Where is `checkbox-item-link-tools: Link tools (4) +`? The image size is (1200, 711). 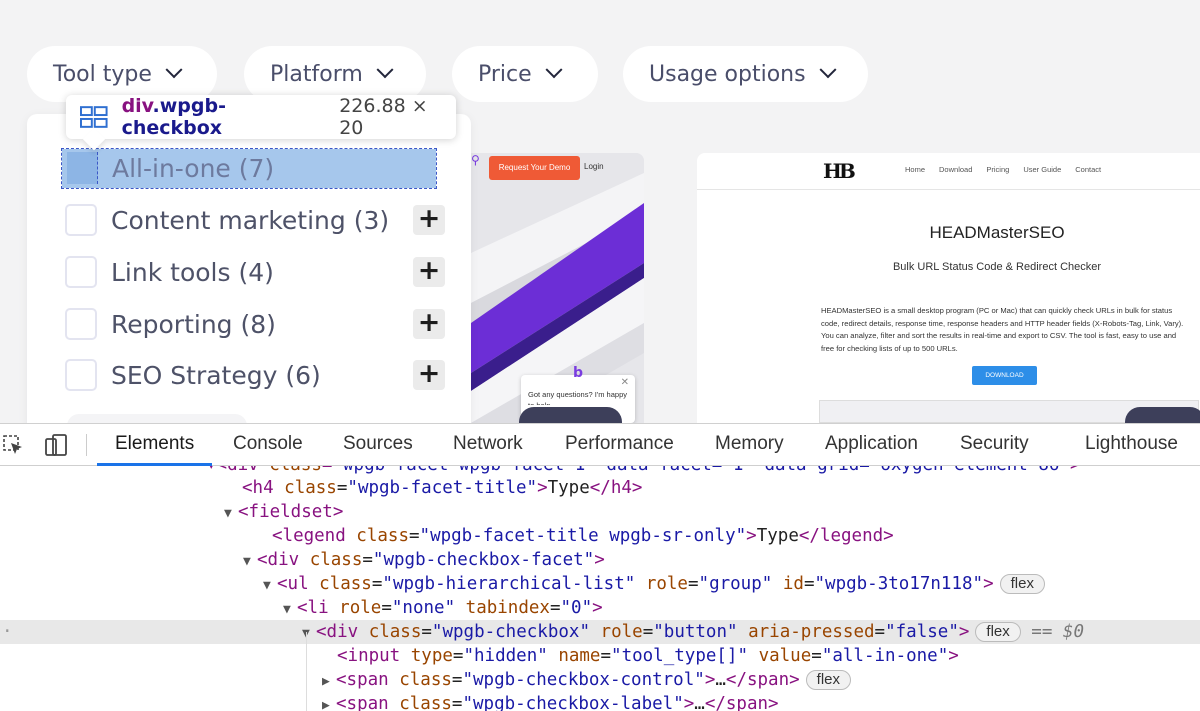
checkbox-item-link-tools: Link tools (4) + is located at coordinates (255, 272).